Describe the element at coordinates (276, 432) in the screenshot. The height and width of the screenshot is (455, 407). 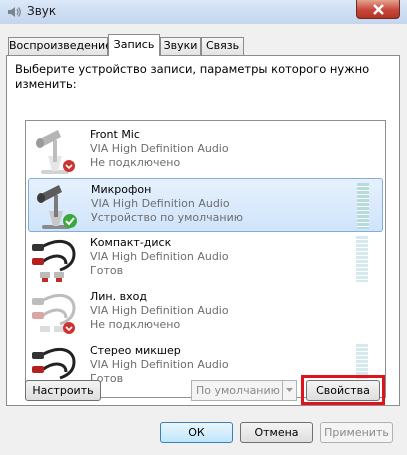
I see `cancel-button: Отмена` at that location.